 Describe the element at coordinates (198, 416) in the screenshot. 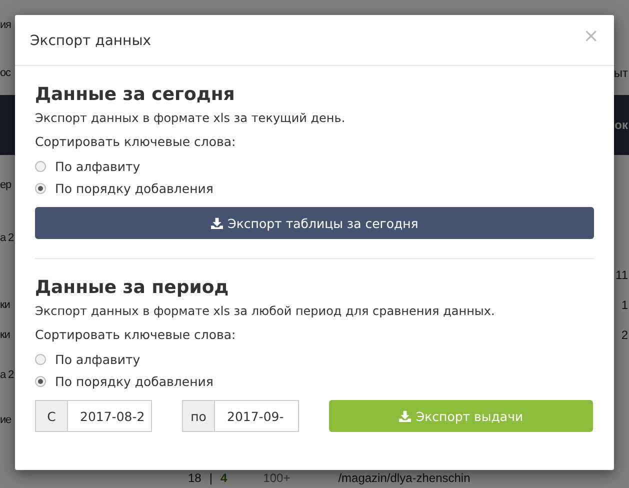

I see `date-to-label: по` at that location.